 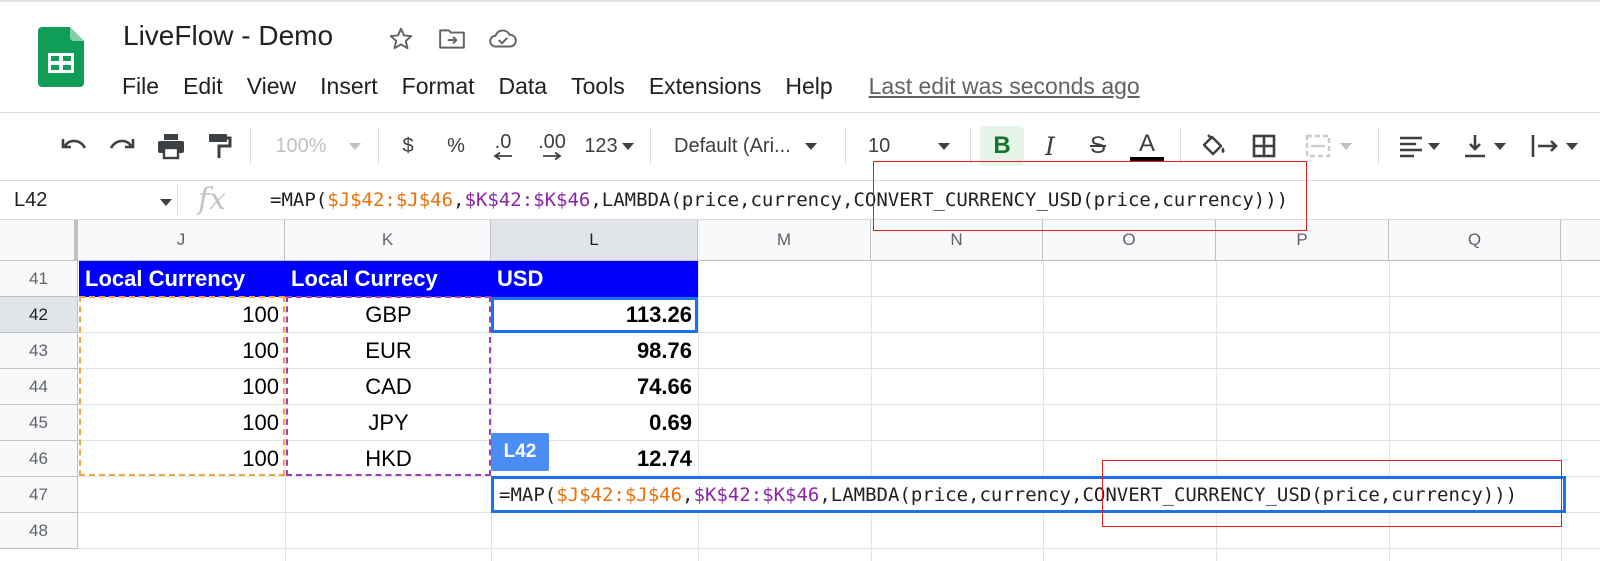 I want to click on text-color-button: A, so click(x=1147, y=146).